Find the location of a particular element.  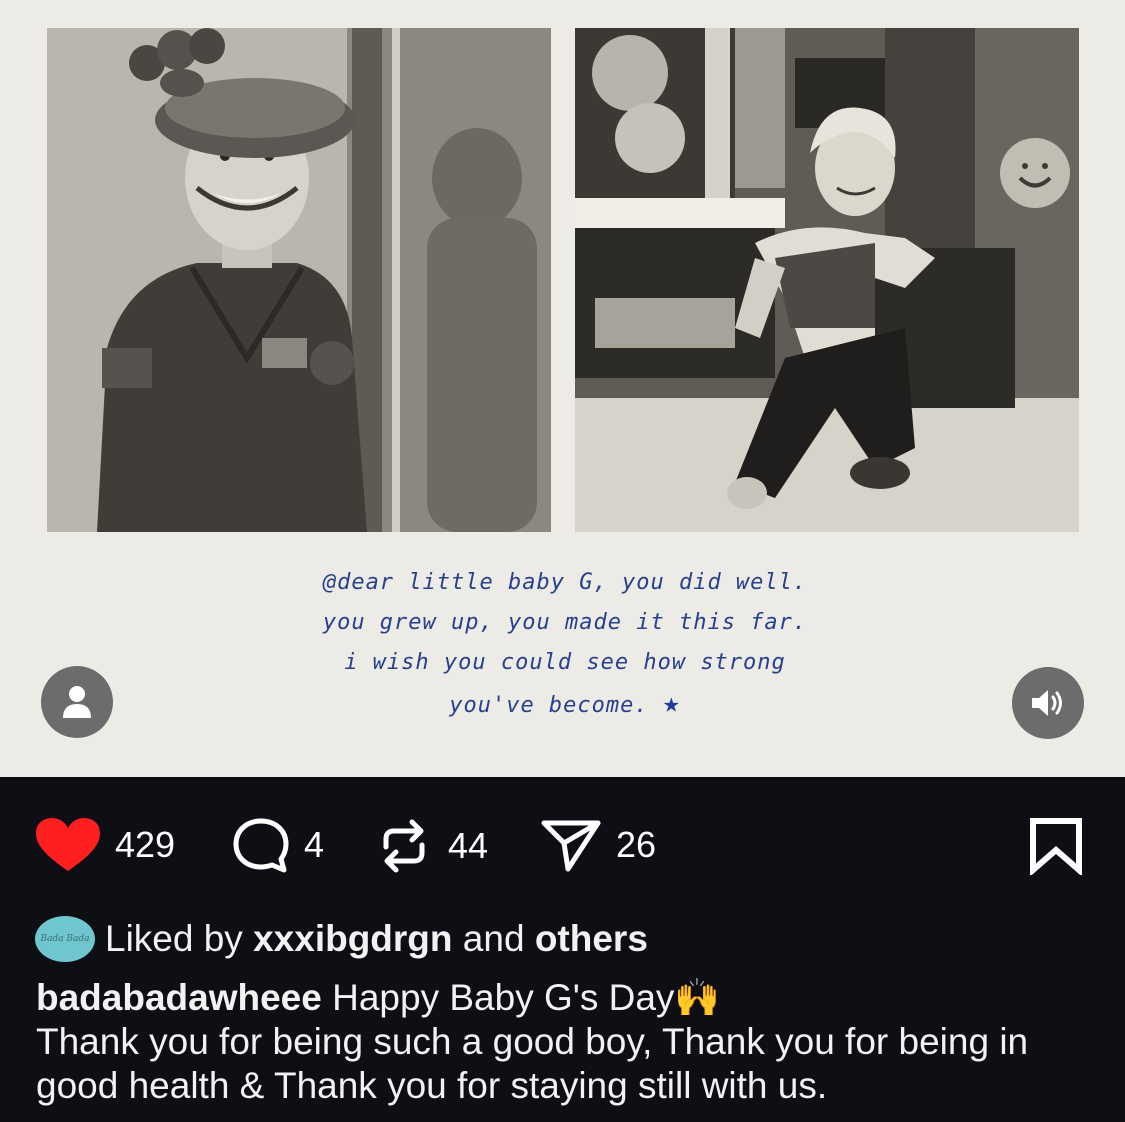

liked-by-prefix: Liked by is located at coordinates (174, 938).